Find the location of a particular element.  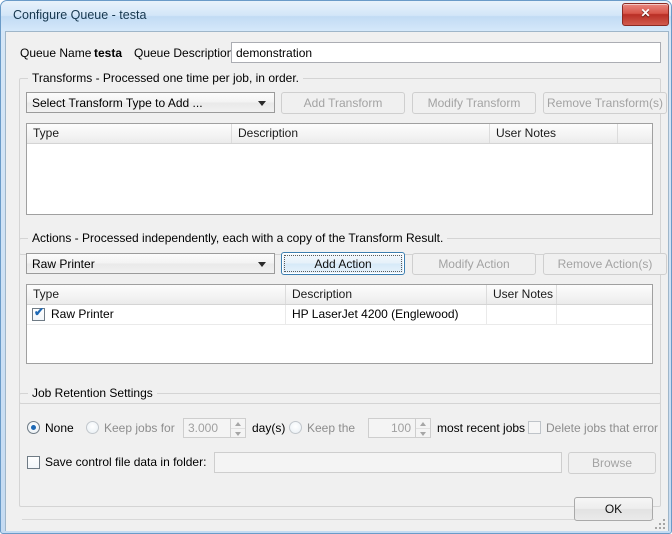

modify-transform-button: Modify Transform is located at coordinates (474, 103).